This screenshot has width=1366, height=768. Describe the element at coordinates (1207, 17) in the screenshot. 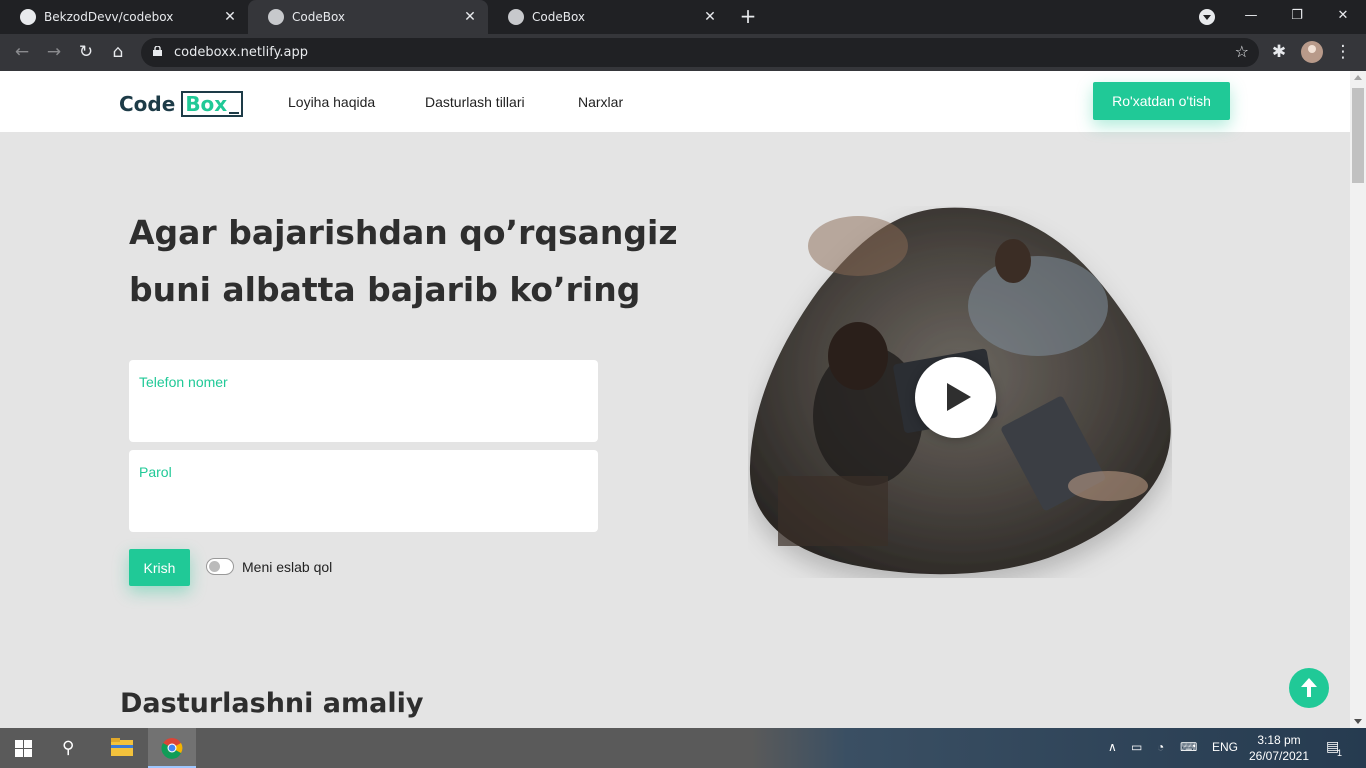

I see `tab-search-icon` at that location.